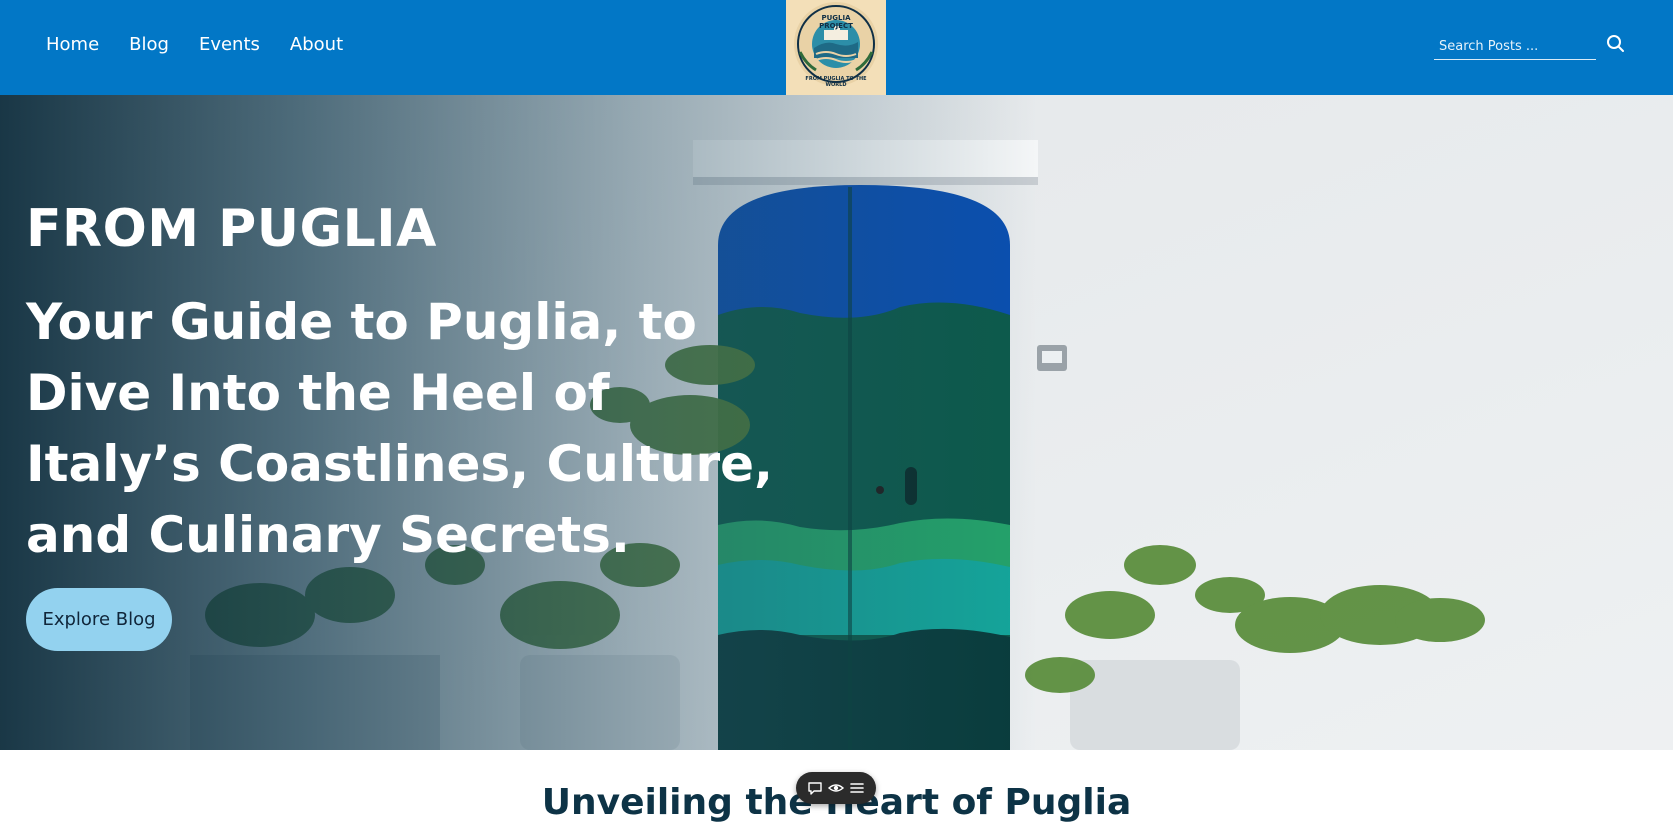  I want to click on search-button, so click(1616, 44).